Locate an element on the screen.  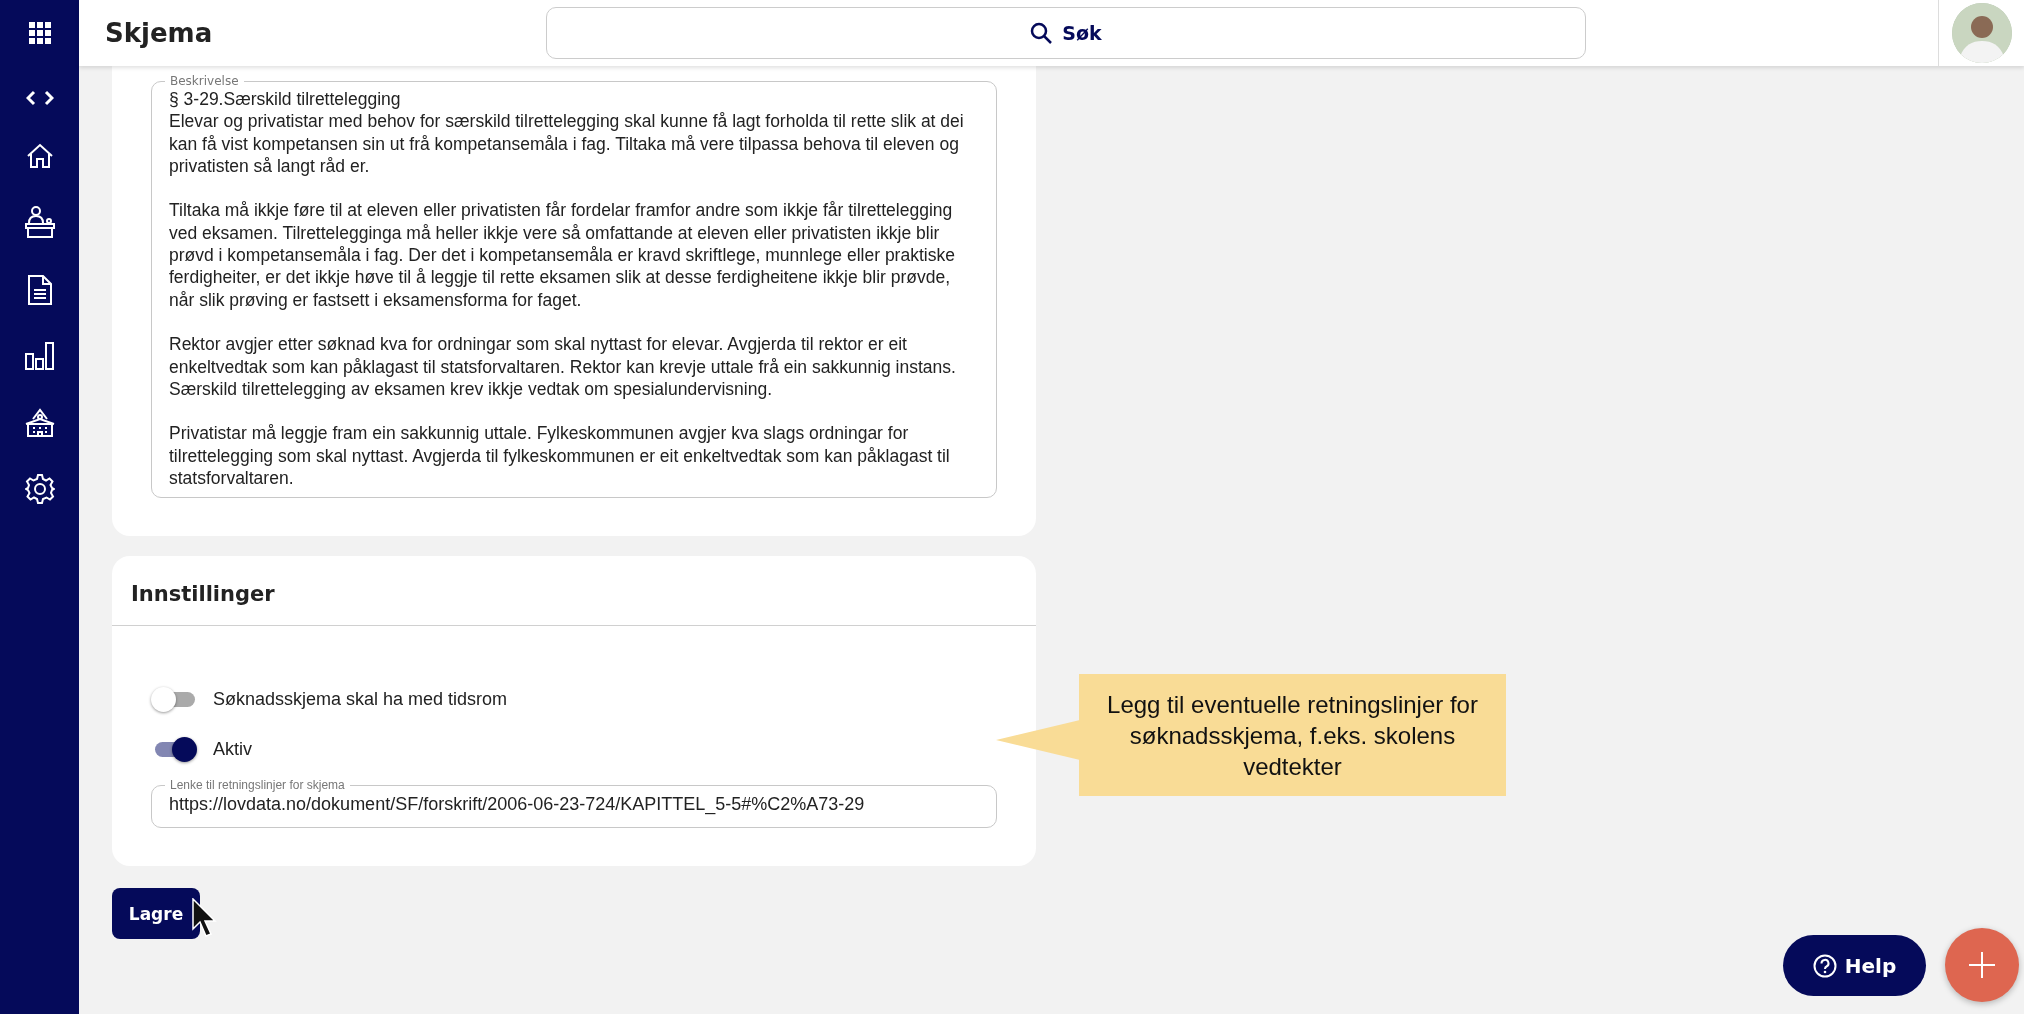
add-button is located at coordinates (1982, 965).